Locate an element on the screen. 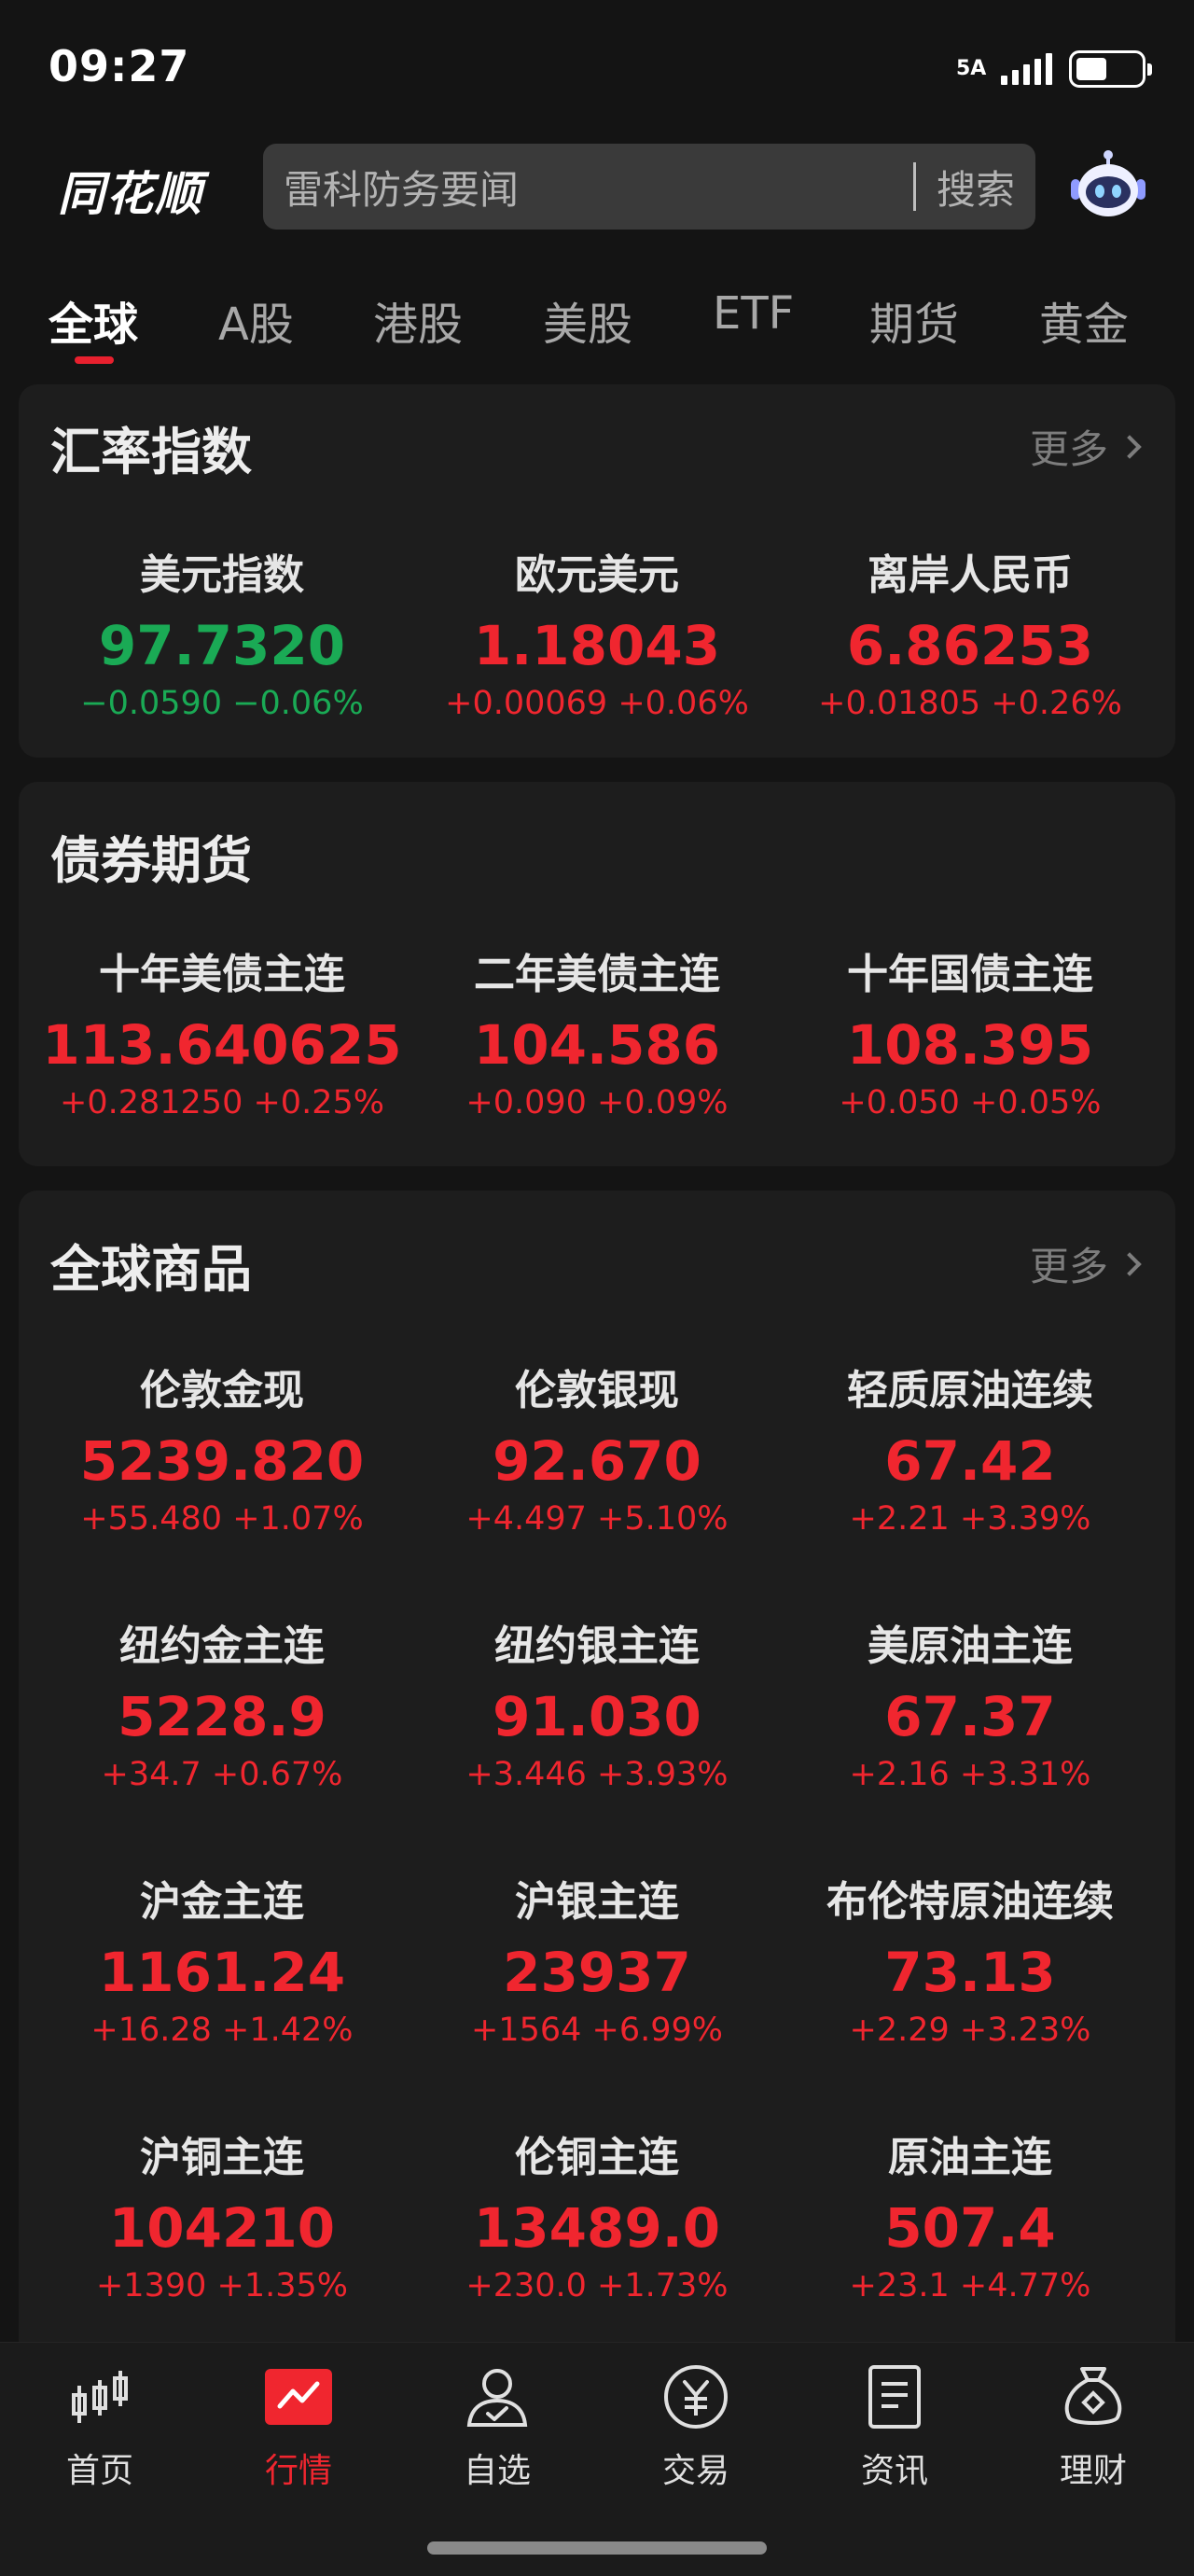  nav-label: 资讯 is located at coordinates (894, 2471).